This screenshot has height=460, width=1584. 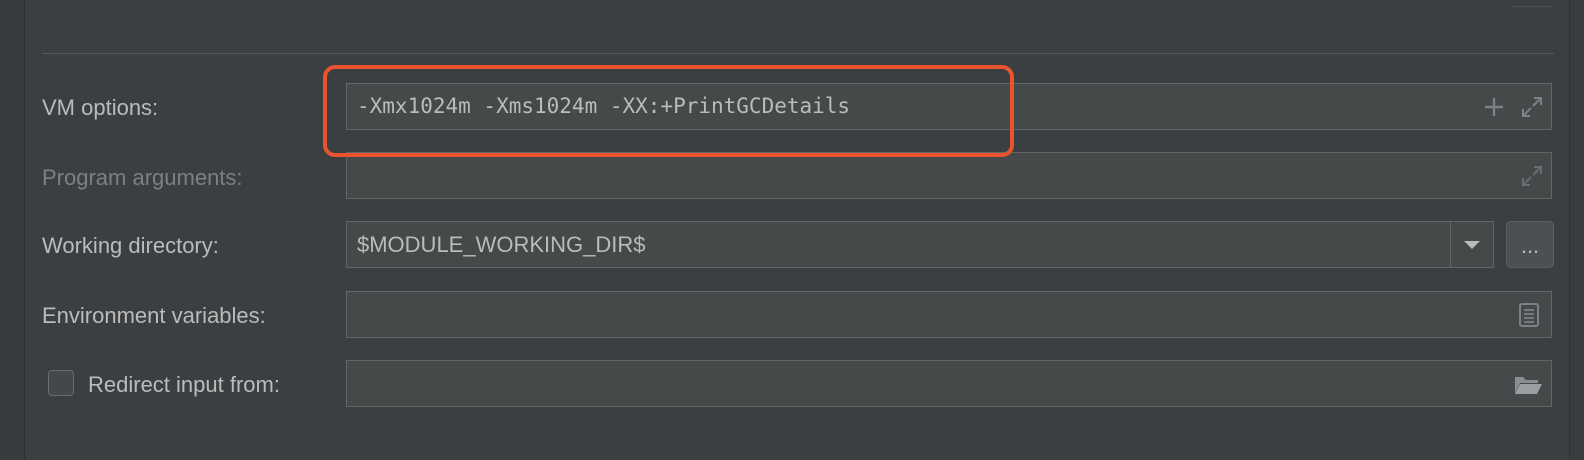 What do you see at coordinates (61, 383) in the screenshot?
I see `redirect-input-checkbox` at bounding box center [61, 383].